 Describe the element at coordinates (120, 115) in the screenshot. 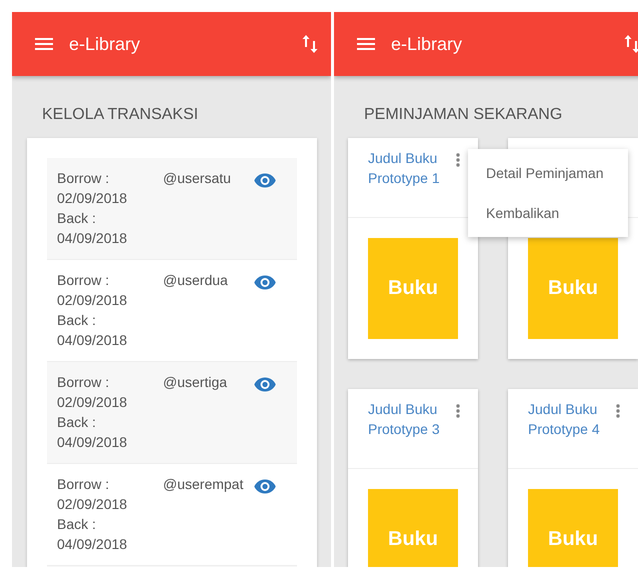

I see `section-heading: KELOLA TRANSAKSI` at that location.